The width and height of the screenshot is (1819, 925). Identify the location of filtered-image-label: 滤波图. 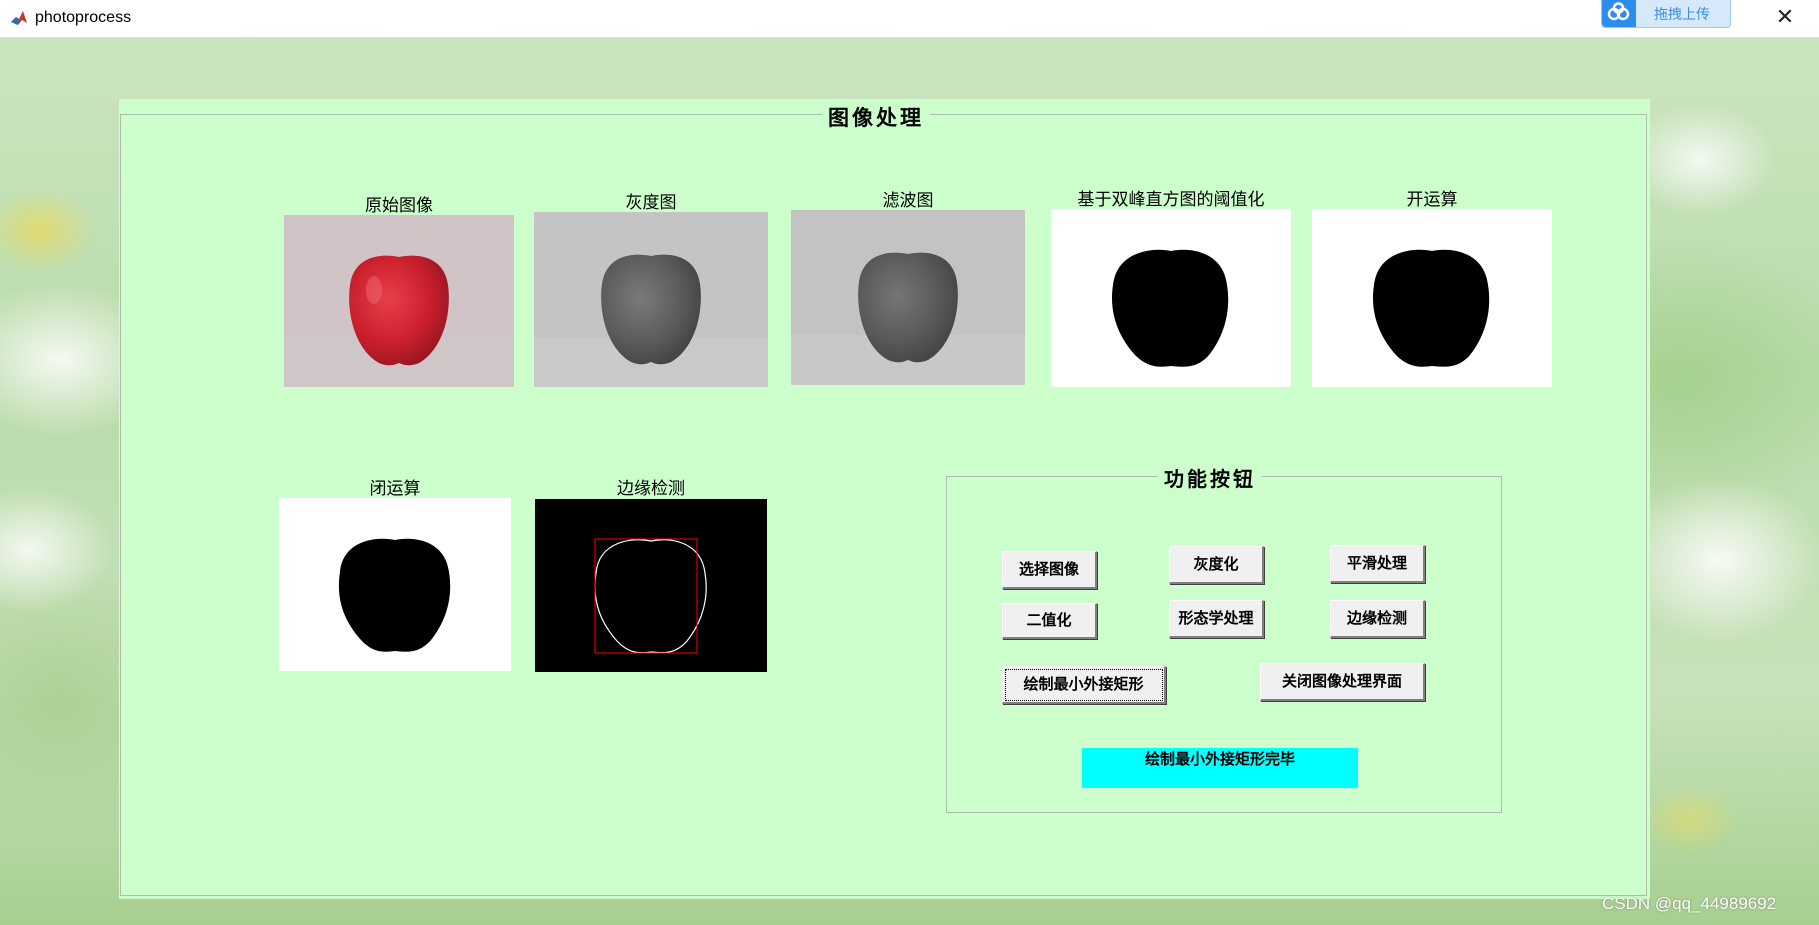
(908, 201).